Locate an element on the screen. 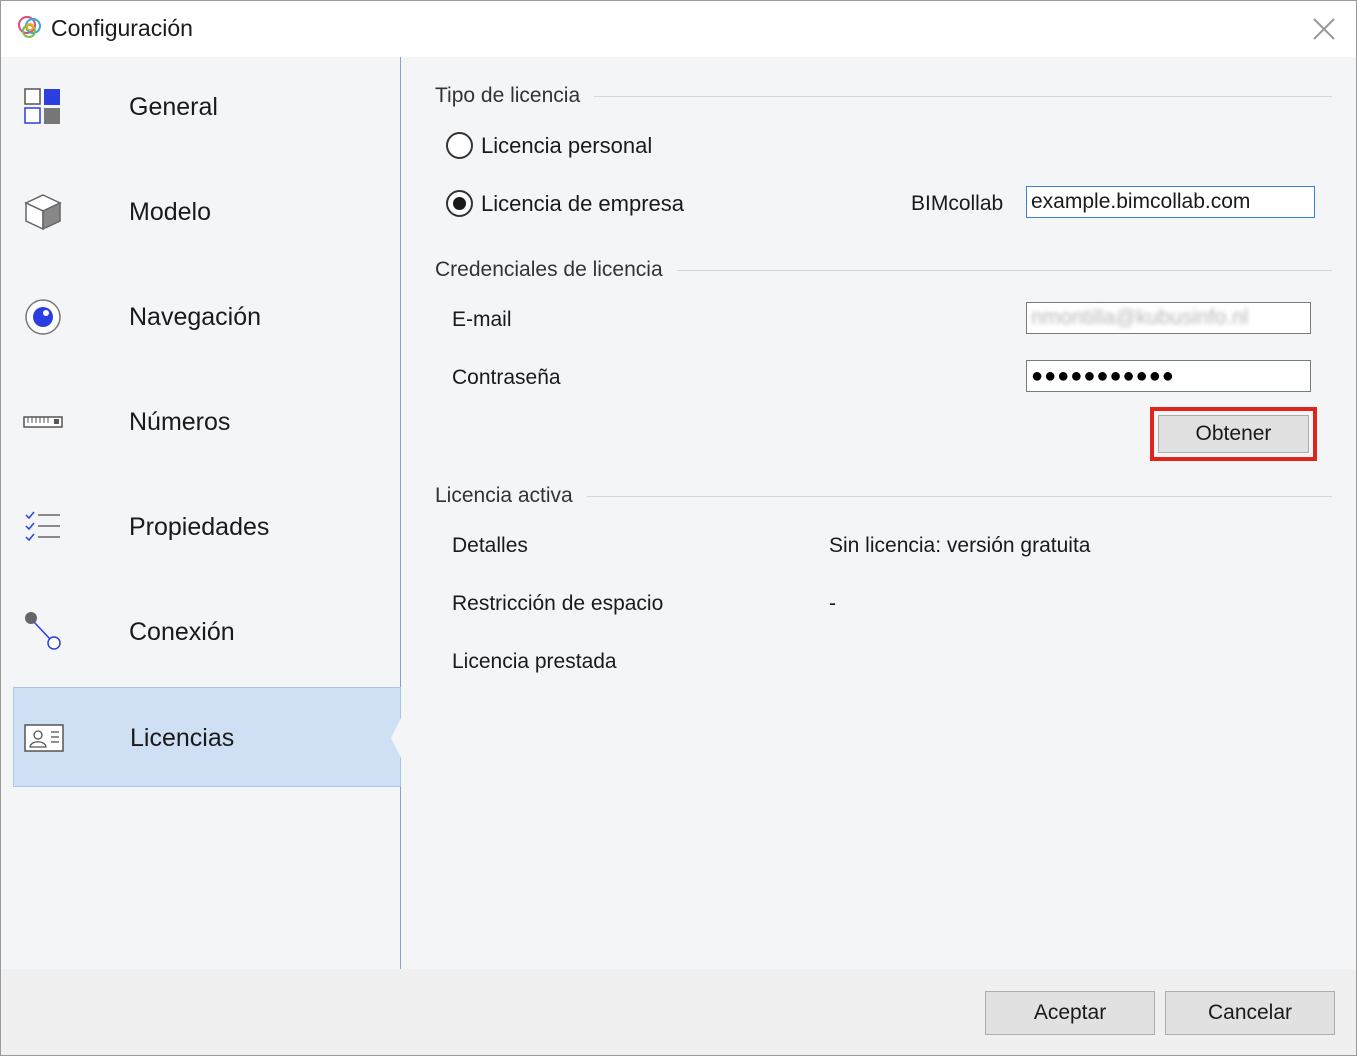  sidebar-item-label: Propiedades is located at coordinates (199, 527).